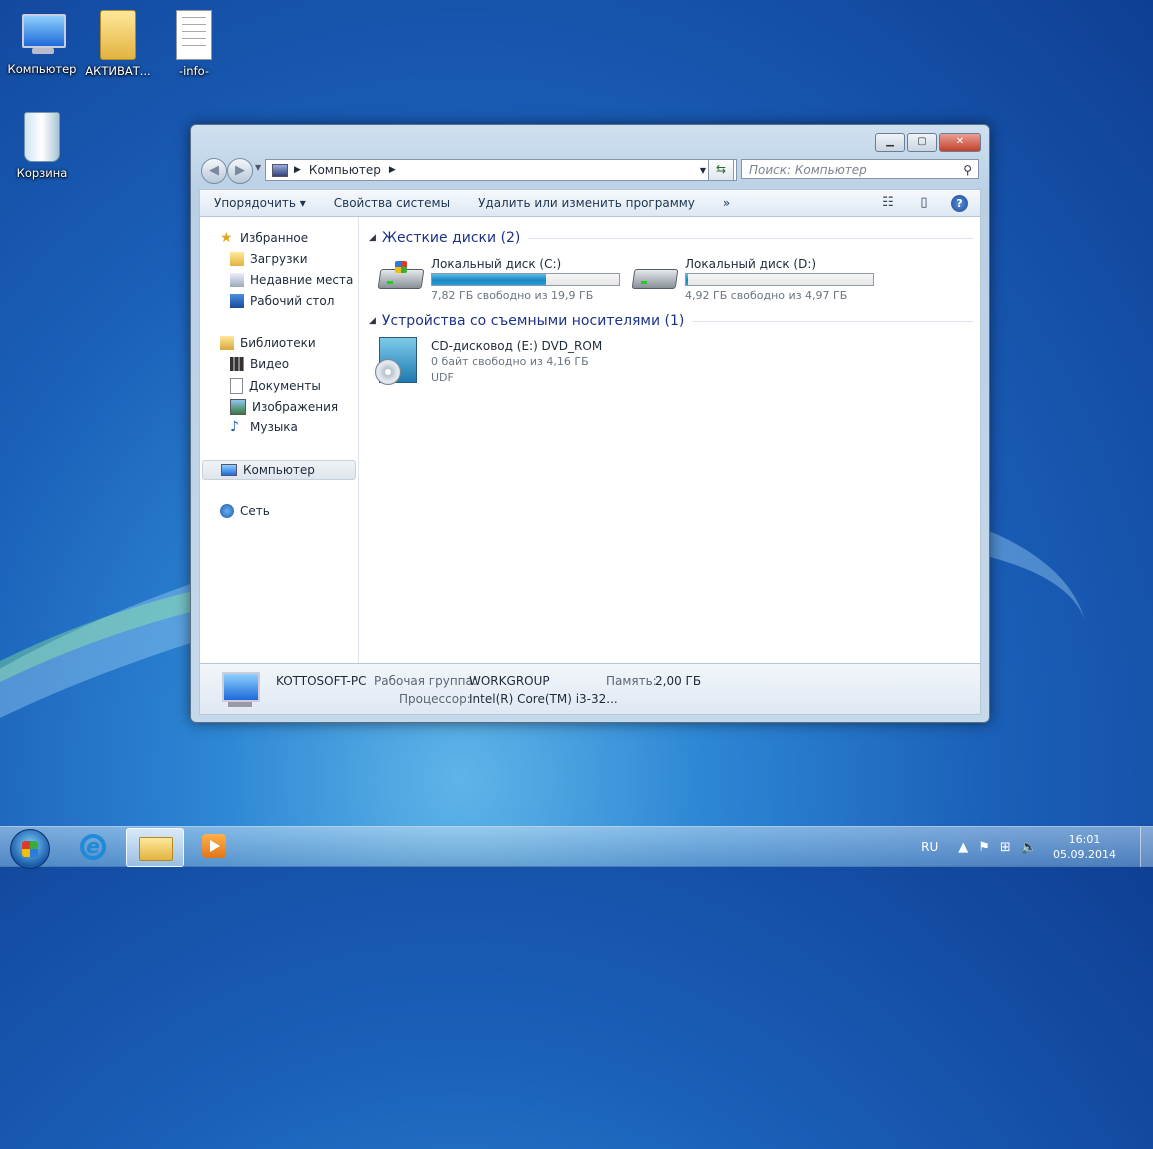 Image resolution: width=1153 pixels, height=1149 pixels. I want to click on close-button: ✕, so click(960, 142).